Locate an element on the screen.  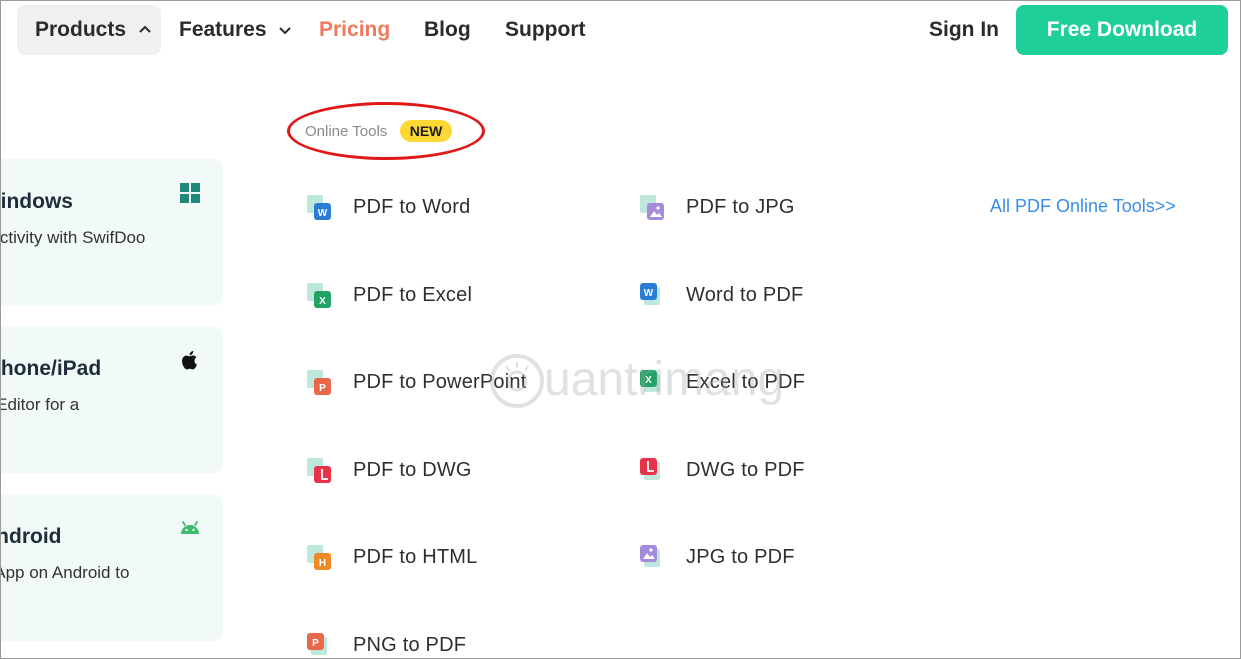
card-desc: F Editor for a is located at coordinates (40, 404).